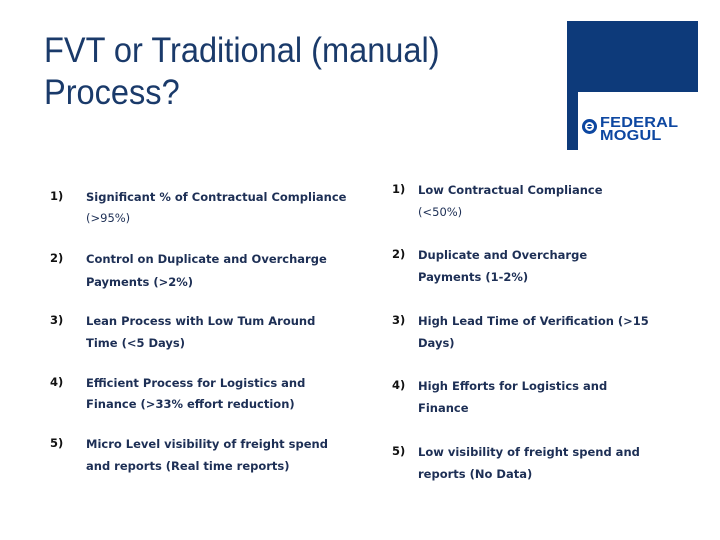 The image size is (720, 540). Describe the element at coordinates (201, 321) in the screenshot. I see `item-line1: Lean Process with Low Tum Around` at that location.